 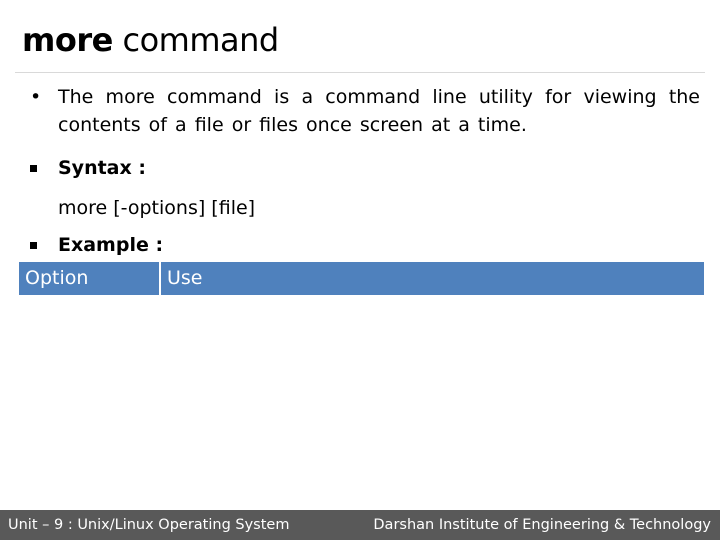 What do you see at coordinates (185, 278) in the screenshot?
I see `table-header-use: Use` at bounding box center [185, 278].